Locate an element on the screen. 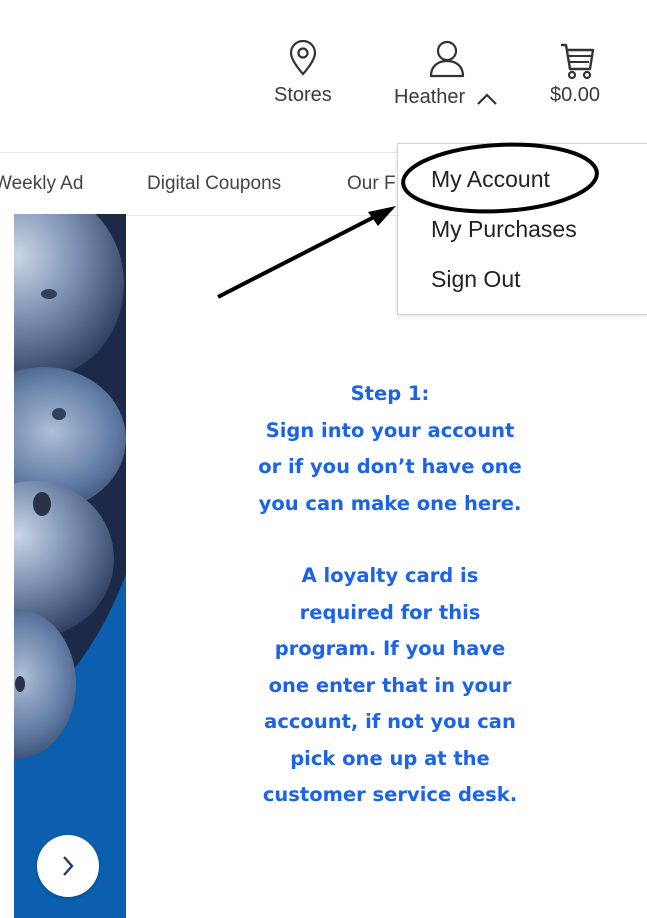 The image size is (647, 918). card-line: customer service desk. is located at coordinates (390, 794).